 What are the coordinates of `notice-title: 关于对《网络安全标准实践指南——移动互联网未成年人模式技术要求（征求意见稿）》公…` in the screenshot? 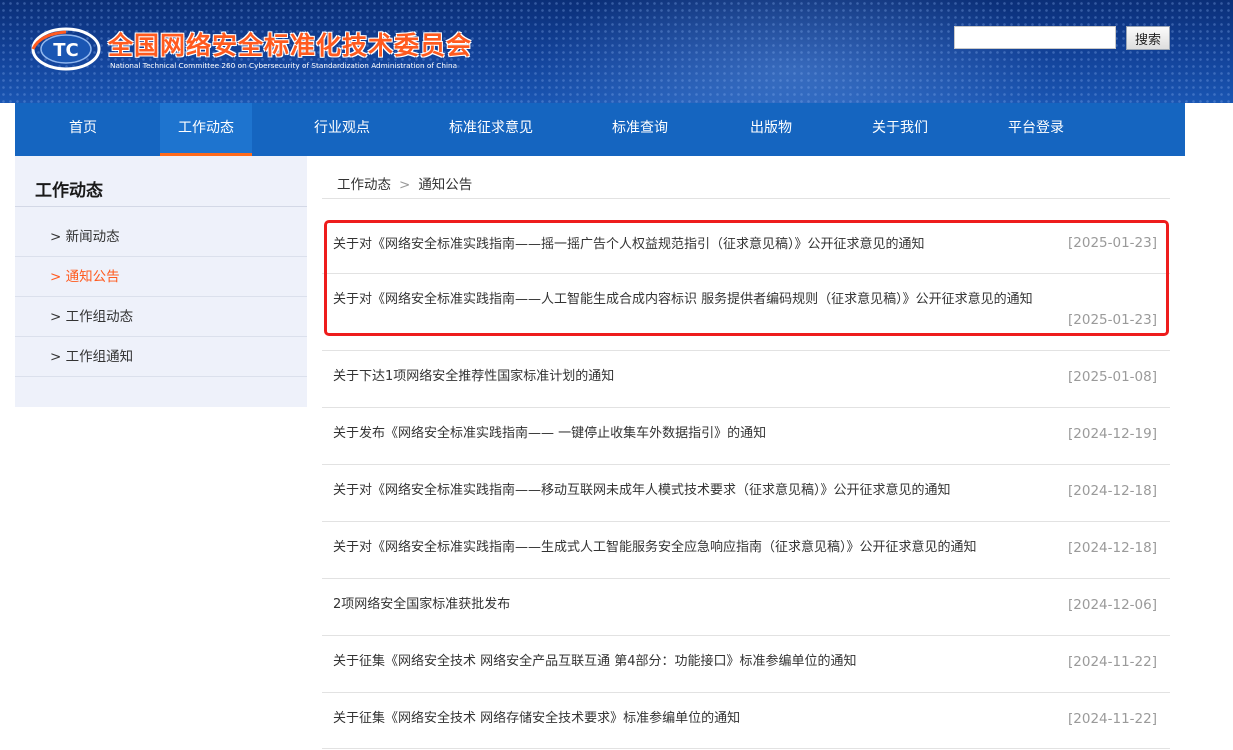 It's located at (642, 488).